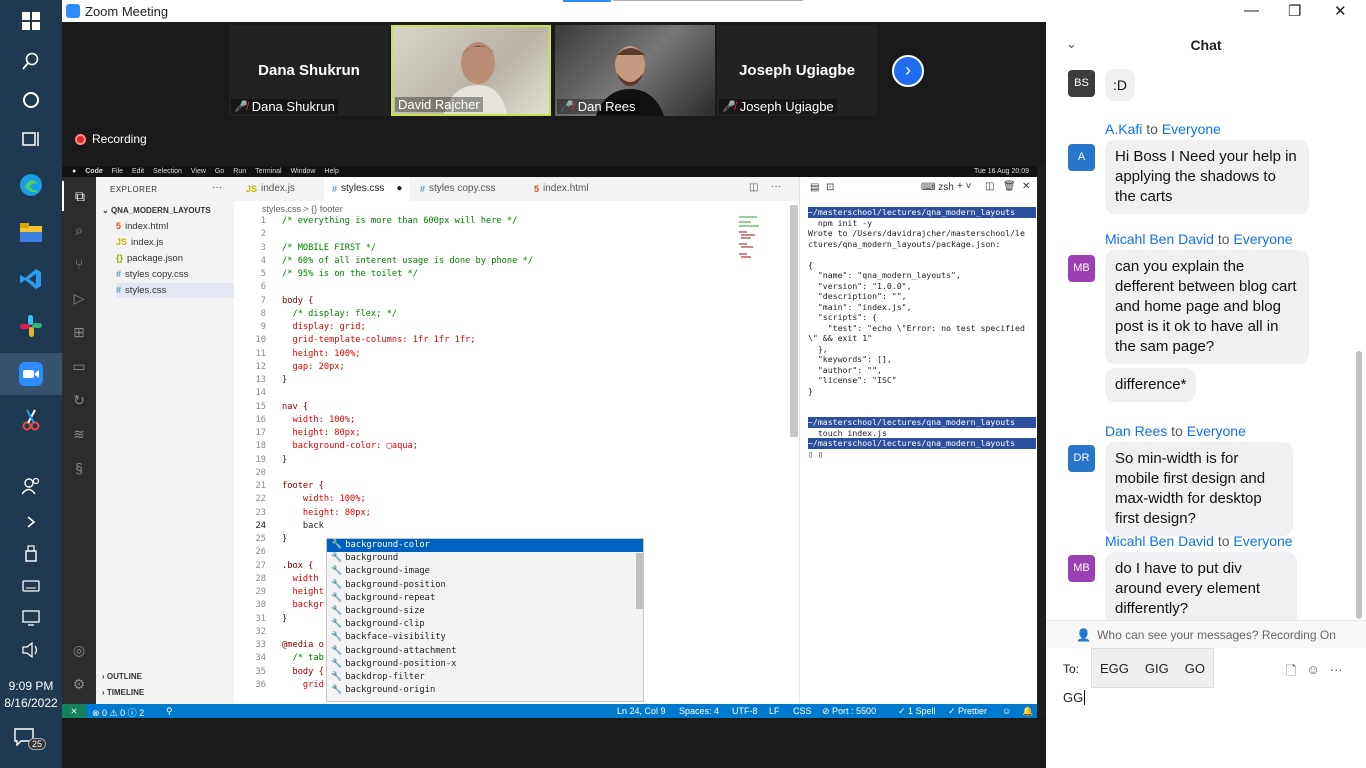  Describe the element at coordinates (329, 248) in the screenshot. I see `code-line: /* MOBILE FIRST */` at that location.